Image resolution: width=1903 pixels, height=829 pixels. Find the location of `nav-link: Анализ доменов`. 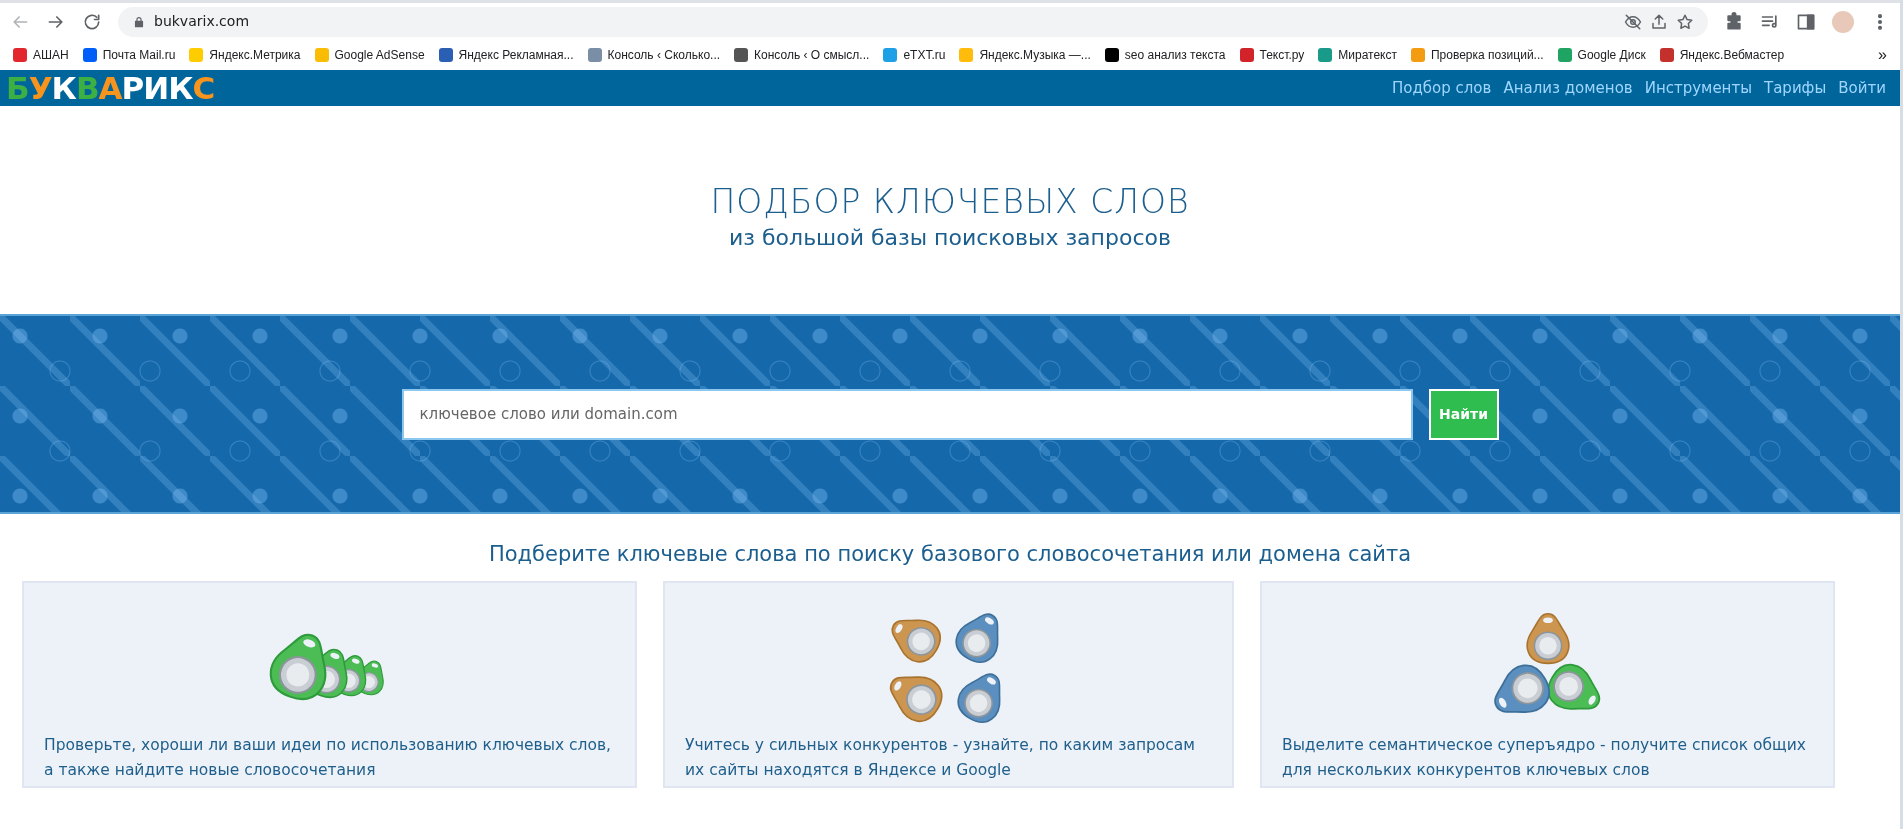

nav-link: Анализ доменов is located at coordinates (1568, 88).